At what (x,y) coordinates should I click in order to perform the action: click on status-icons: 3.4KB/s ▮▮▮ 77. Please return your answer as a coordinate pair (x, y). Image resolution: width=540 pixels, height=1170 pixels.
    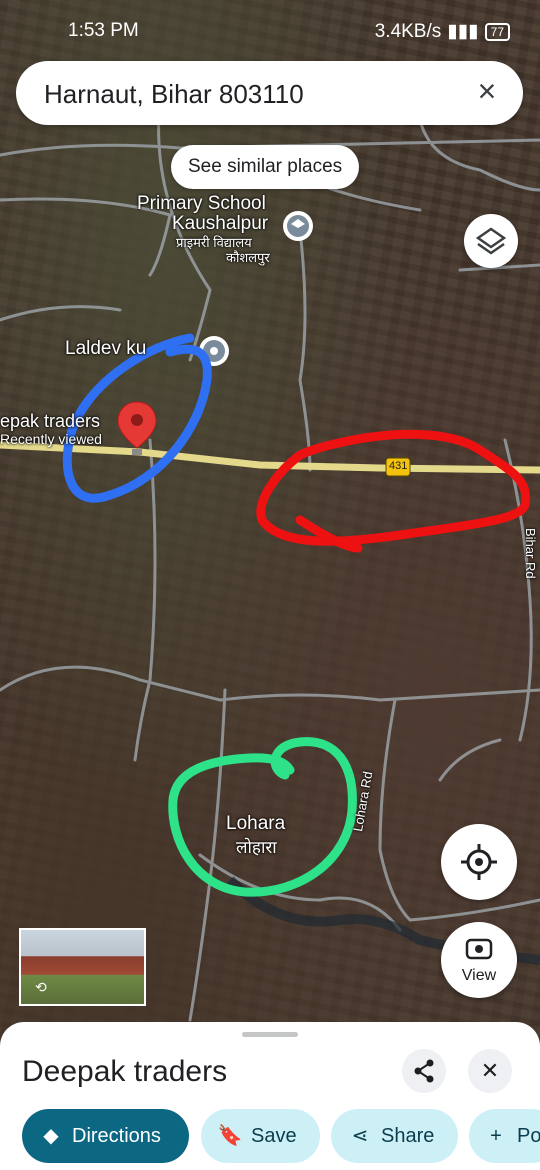
    Looking at the image, I should click on (442, 31).